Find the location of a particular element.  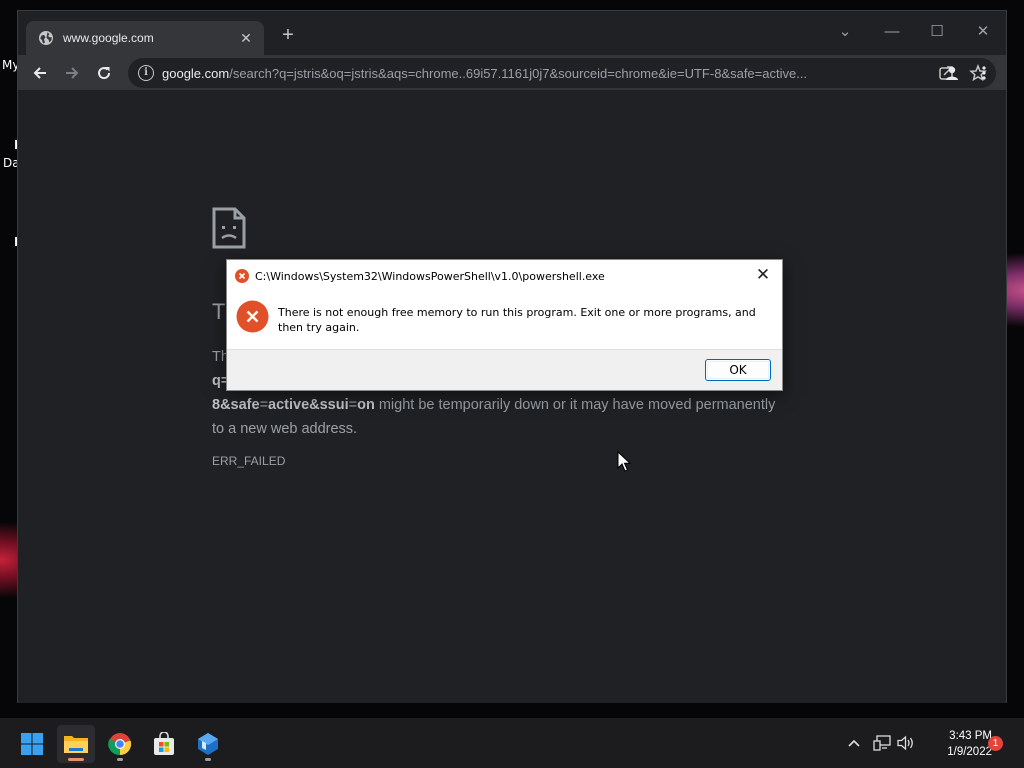

error-heading: T is located at coordinates (219, 311).